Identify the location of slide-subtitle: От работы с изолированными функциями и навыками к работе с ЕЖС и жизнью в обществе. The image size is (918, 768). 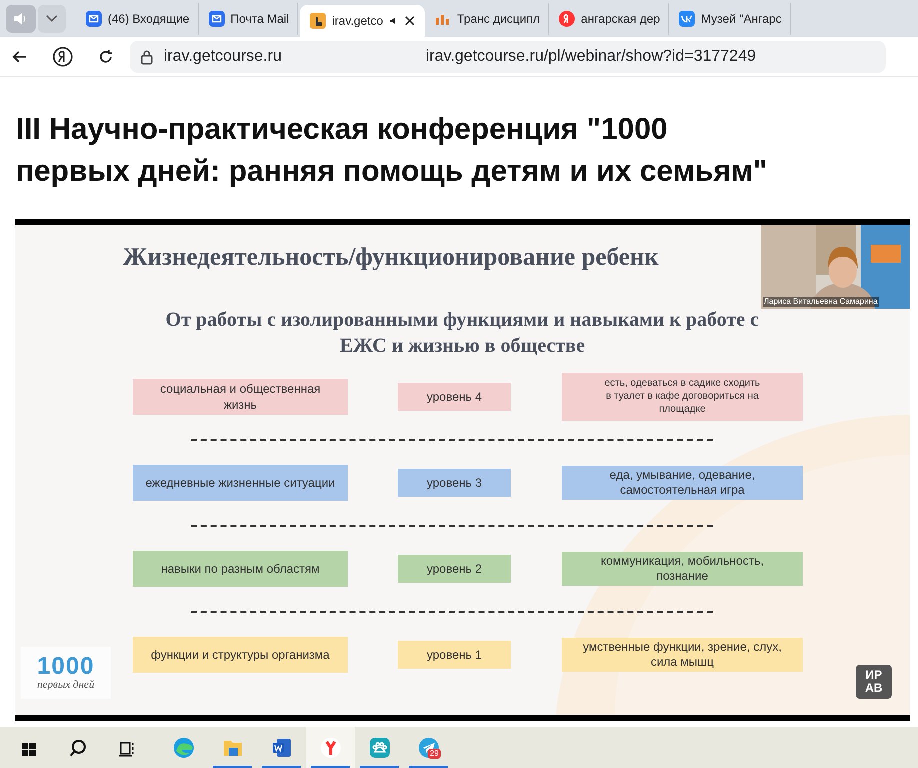
(462, 333).